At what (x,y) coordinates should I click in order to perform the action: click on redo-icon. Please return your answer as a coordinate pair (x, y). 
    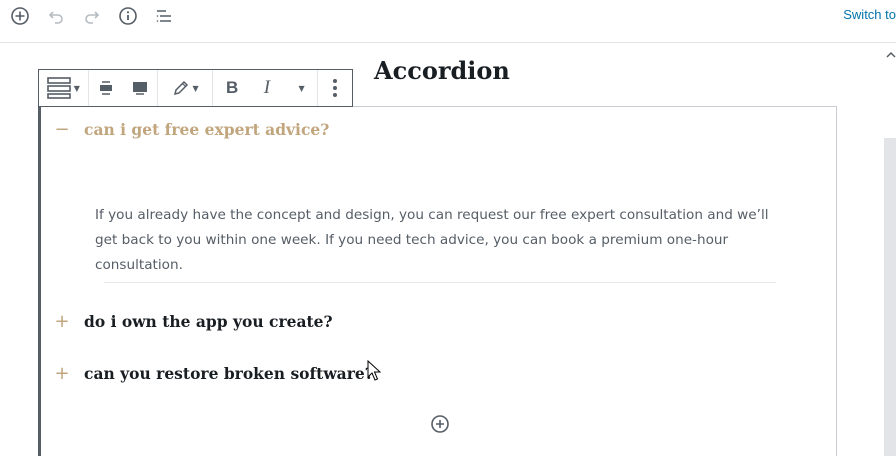
    Looking at the image, I should click on (92, 16).